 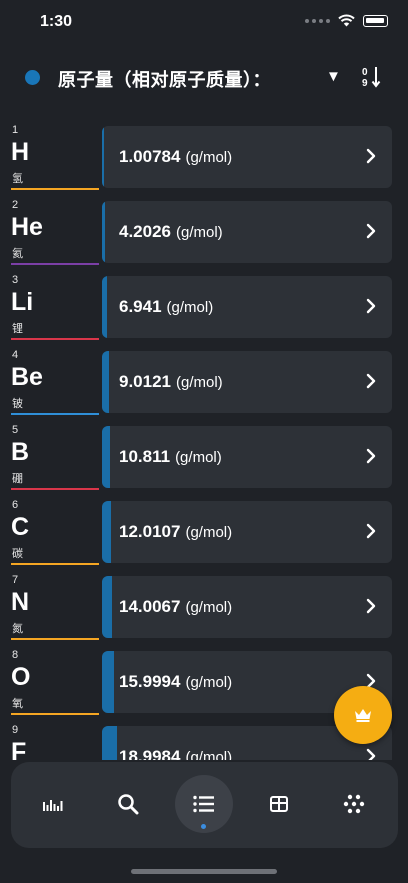 I want to click on element-name: 氢, so click(x=17, y=179).